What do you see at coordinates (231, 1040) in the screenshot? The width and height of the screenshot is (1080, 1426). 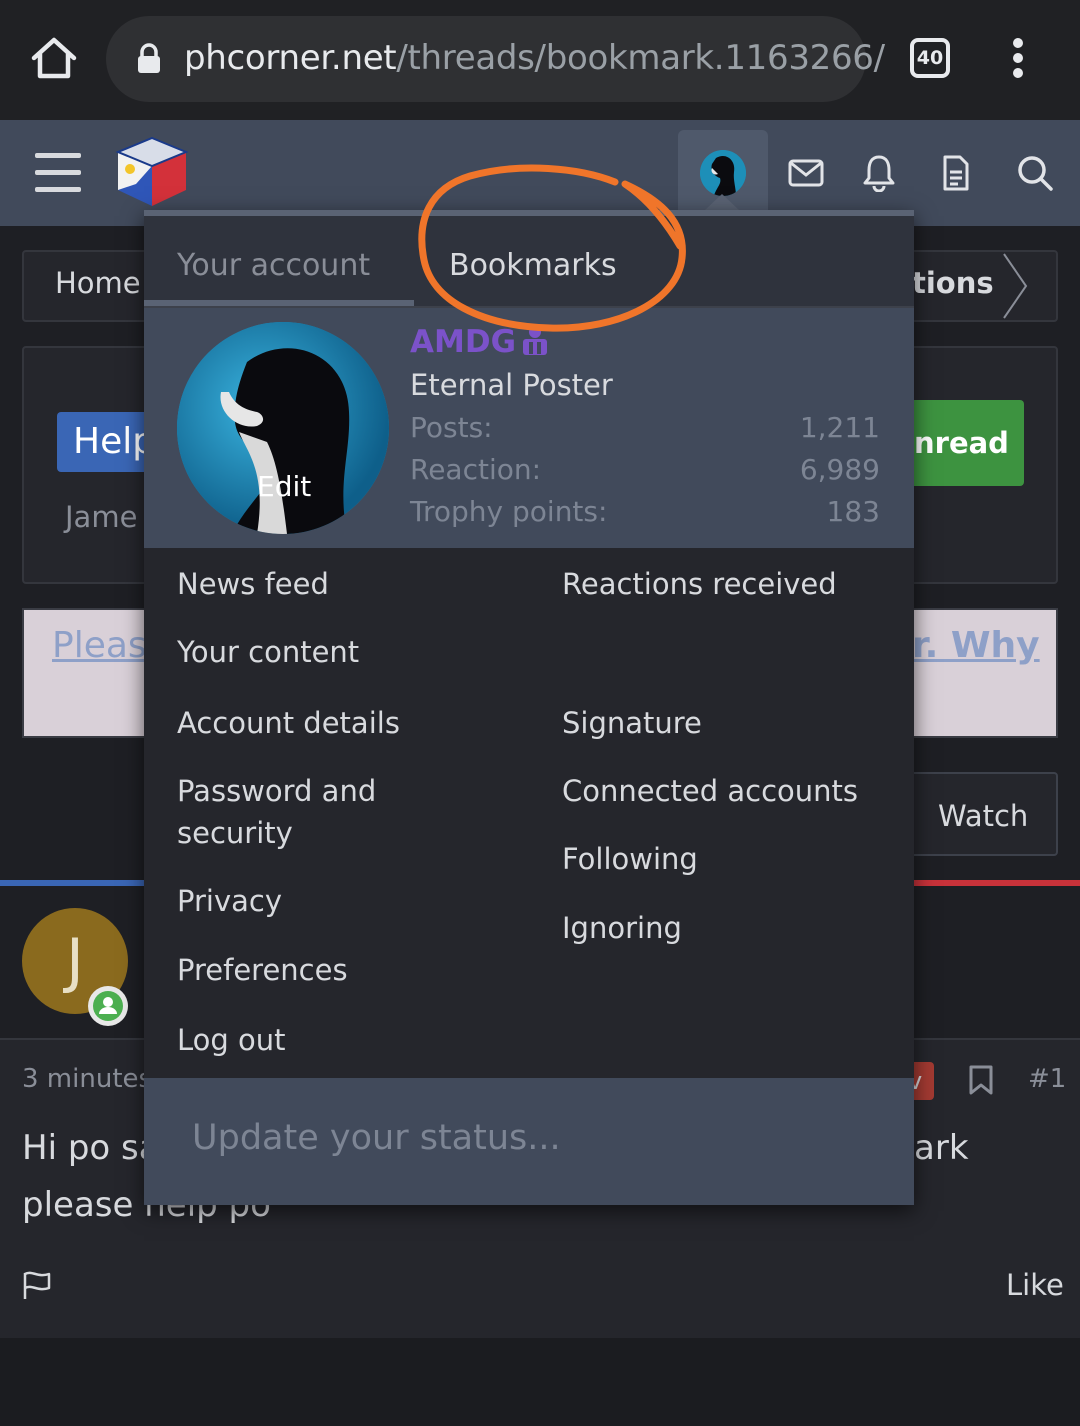 I see `menu-link-log-out: Log out` at bounding box center [231, 1040].